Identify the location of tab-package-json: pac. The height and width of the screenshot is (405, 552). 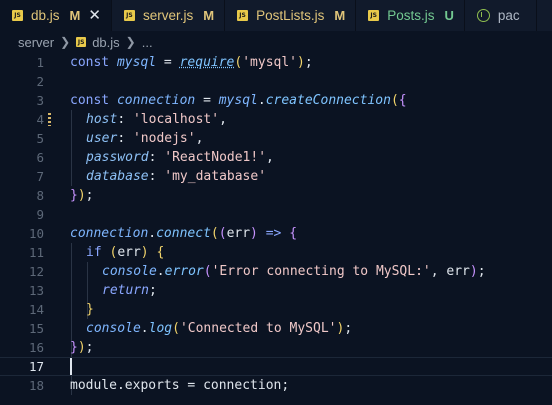
(501, 15).